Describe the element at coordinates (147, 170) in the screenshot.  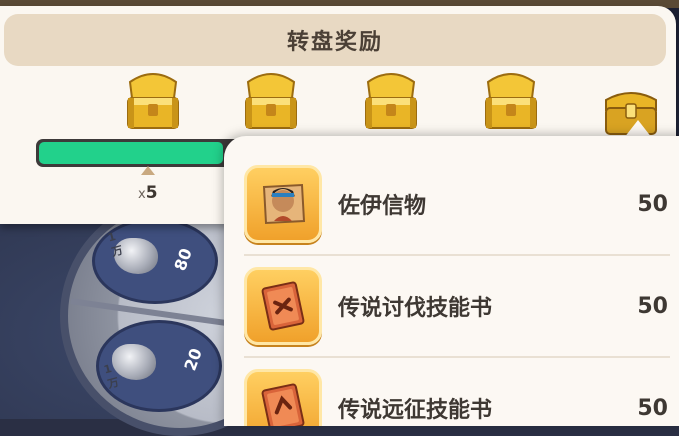
I see `milestone-pointer-icon` at that location.